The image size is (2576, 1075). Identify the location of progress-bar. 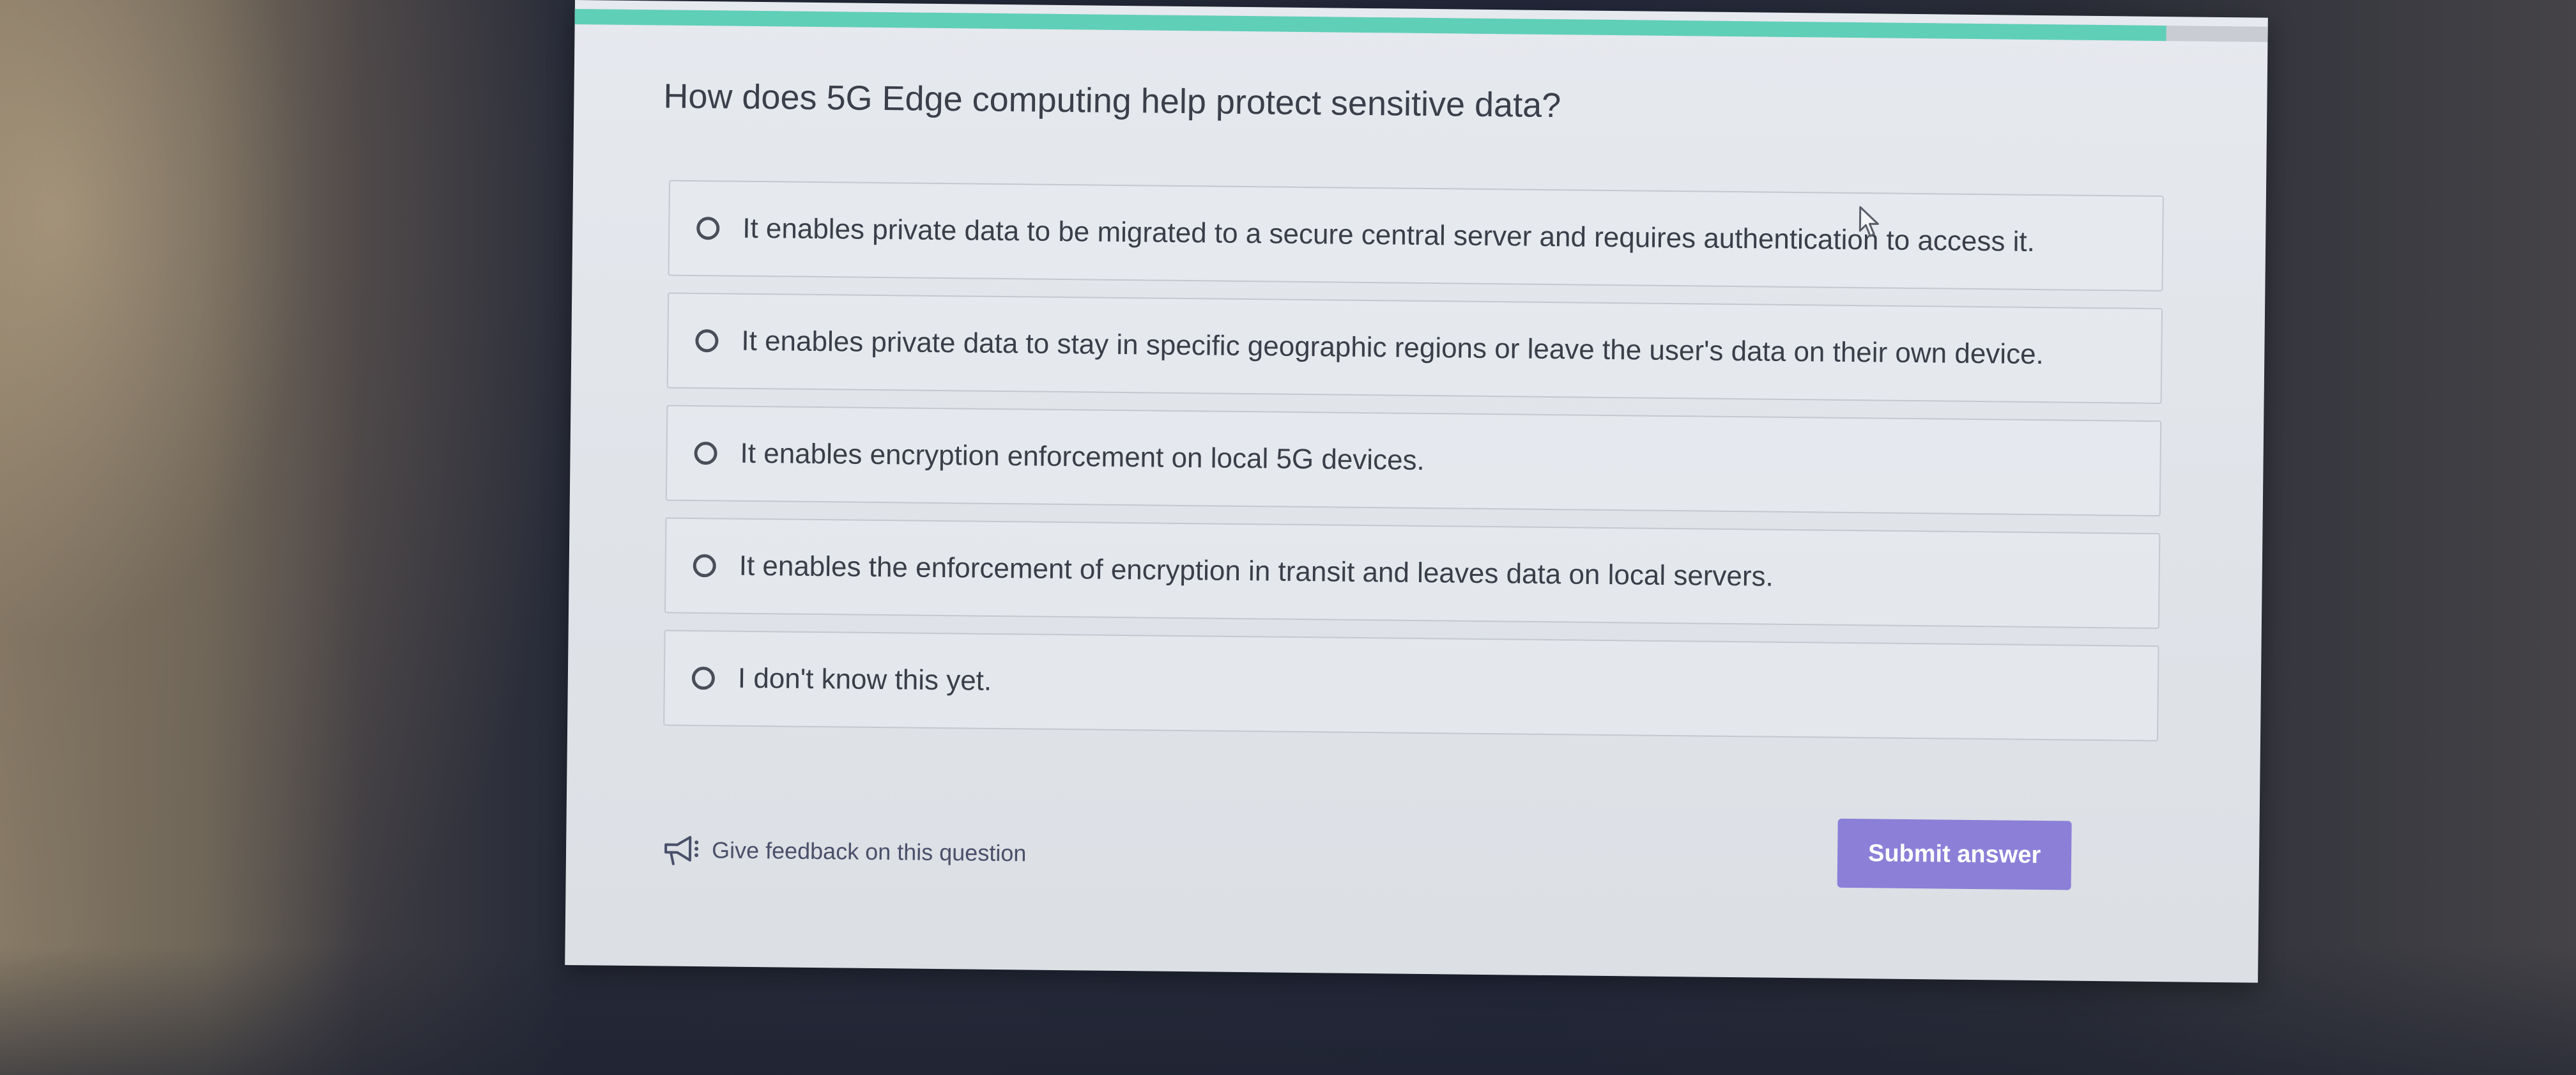
(1421, 25).